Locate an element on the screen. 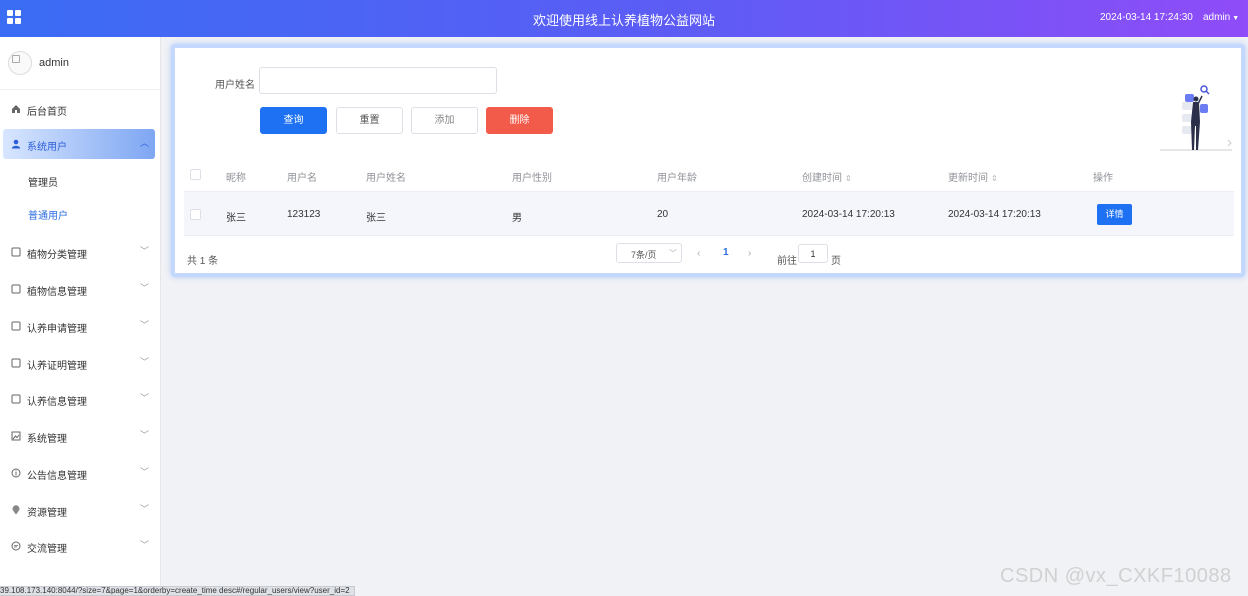 The width and height of the screenshot is (1248, 596). sidebar-item-label: 系统管理 is located at coordinates (47, 439).